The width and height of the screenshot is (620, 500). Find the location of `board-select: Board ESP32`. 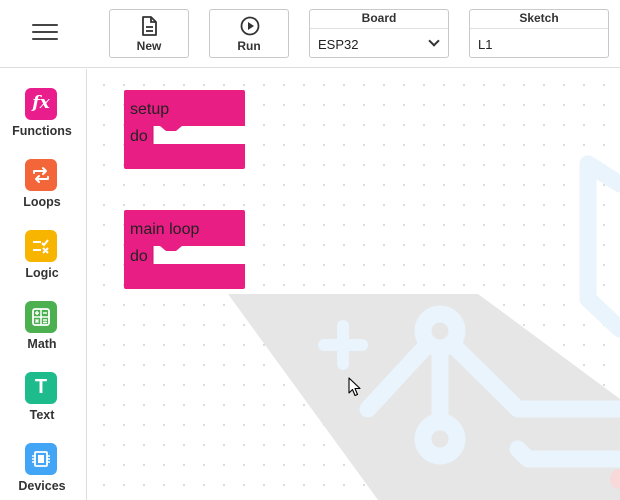

board-select: Board ESP32 is located at coordinates (379, 33).